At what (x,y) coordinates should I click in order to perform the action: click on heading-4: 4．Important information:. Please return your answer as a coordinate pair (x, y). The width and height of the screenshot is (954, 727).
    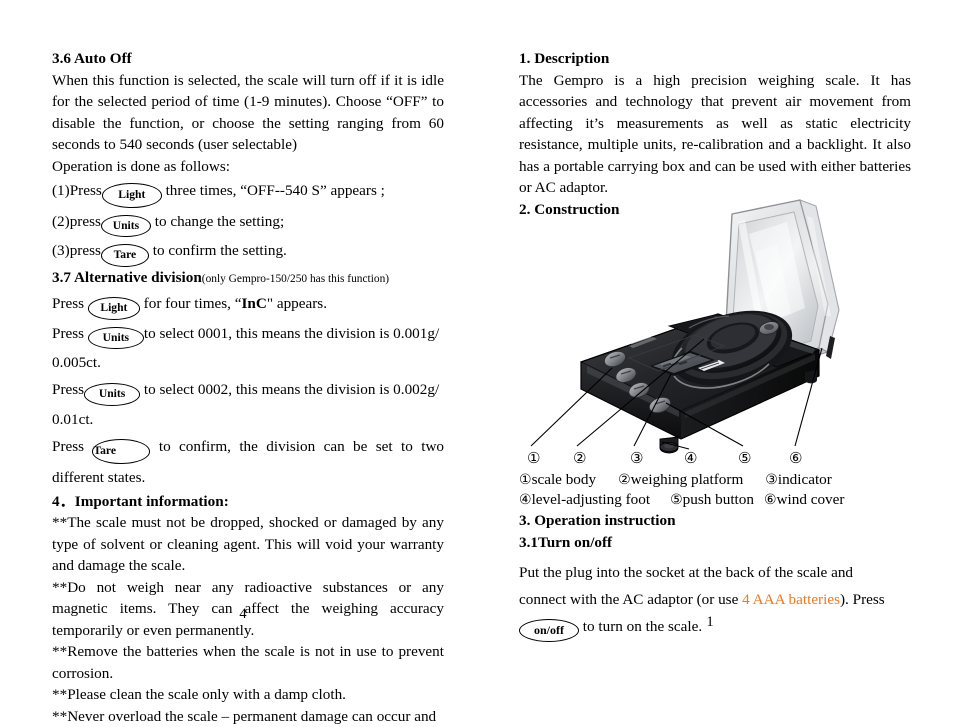
    Looking at the image, I should click on (140, 501).